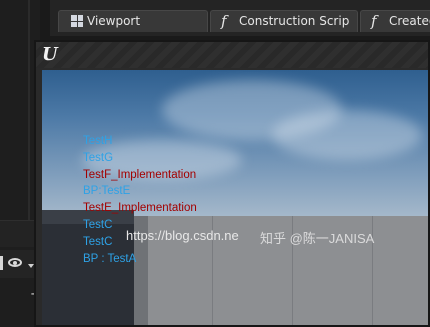 This screenshot has height=327, width=430. I want to click on editor-tab-bar: Viewport f Construction Scrip f Created, so click(240, 18).